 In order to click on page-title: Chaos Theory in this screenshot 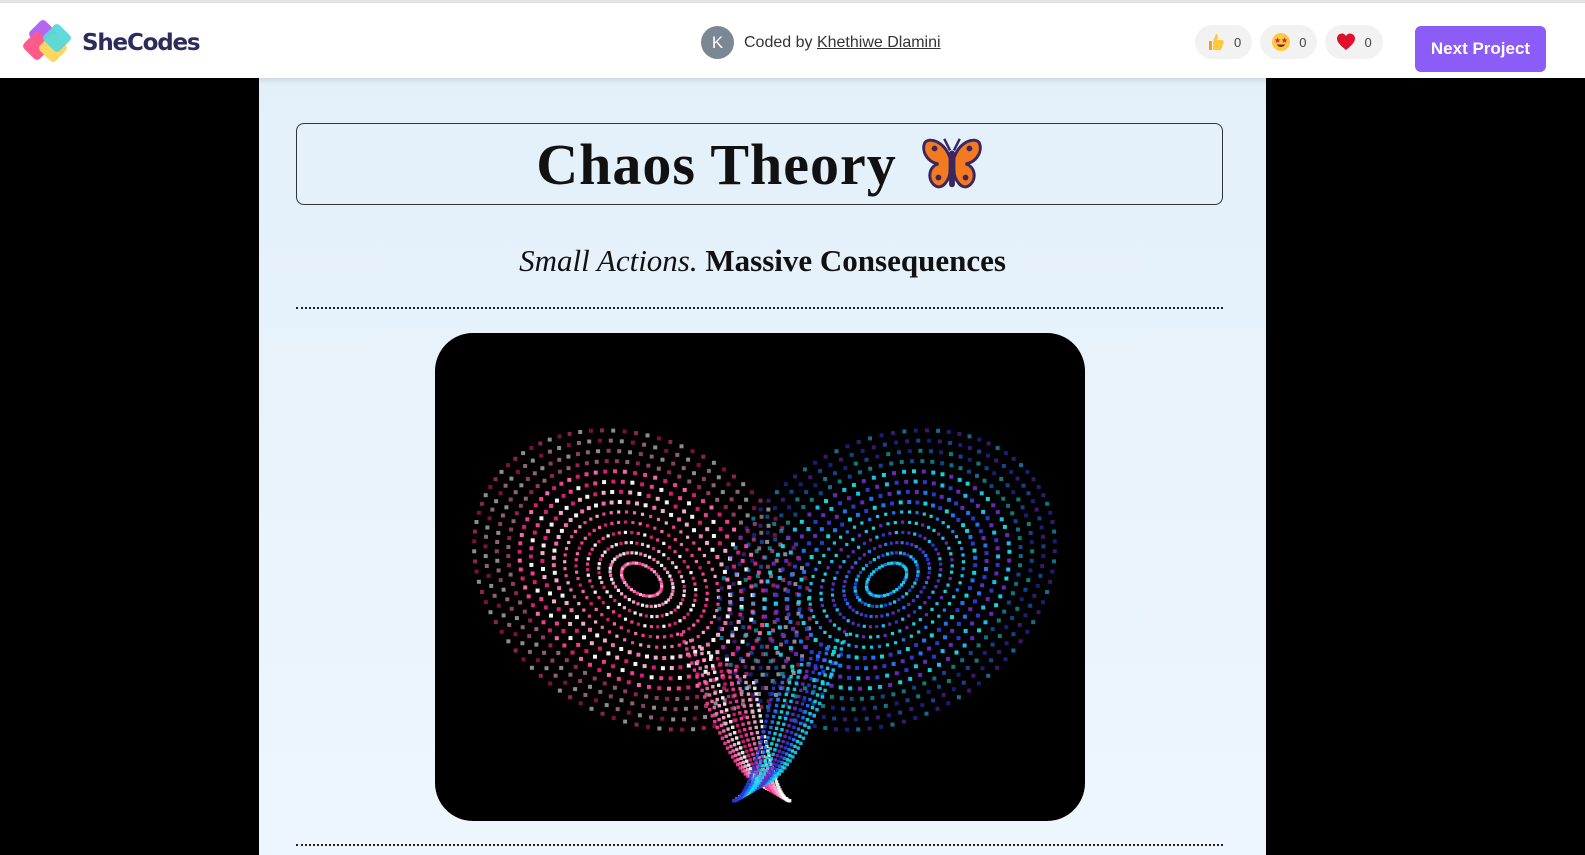, I will do `click(716, 164)`.